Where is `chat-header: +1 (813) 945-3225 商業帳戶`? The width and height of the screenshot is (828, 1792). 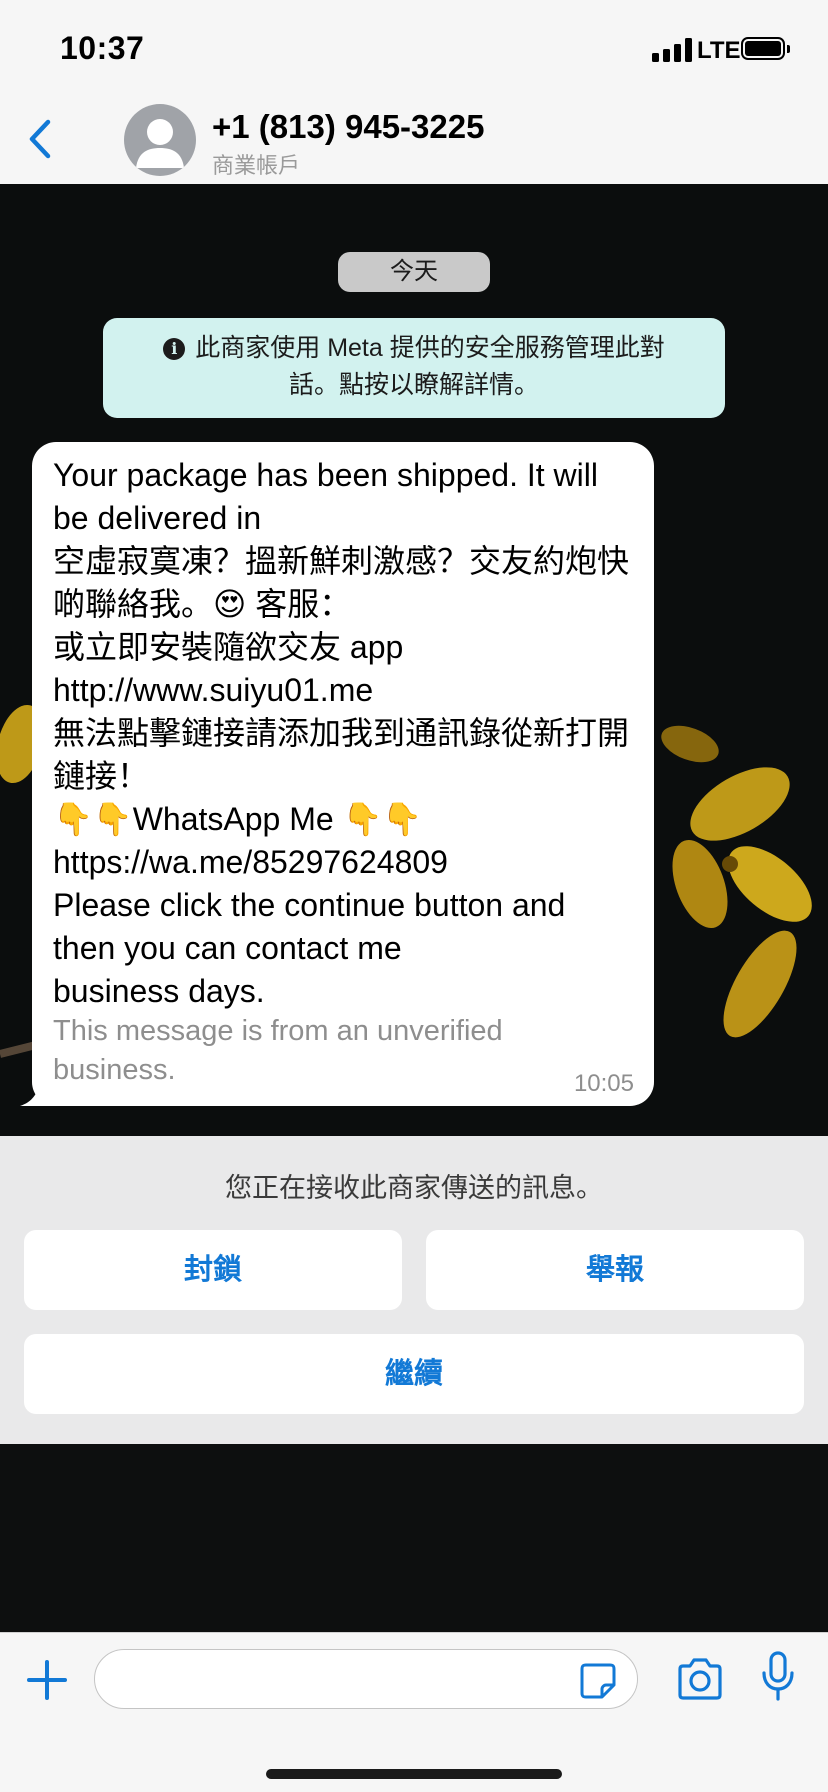 chat-header: +1 (813) 945-3225 商業帳戶 is located at coordinates (414, 140).